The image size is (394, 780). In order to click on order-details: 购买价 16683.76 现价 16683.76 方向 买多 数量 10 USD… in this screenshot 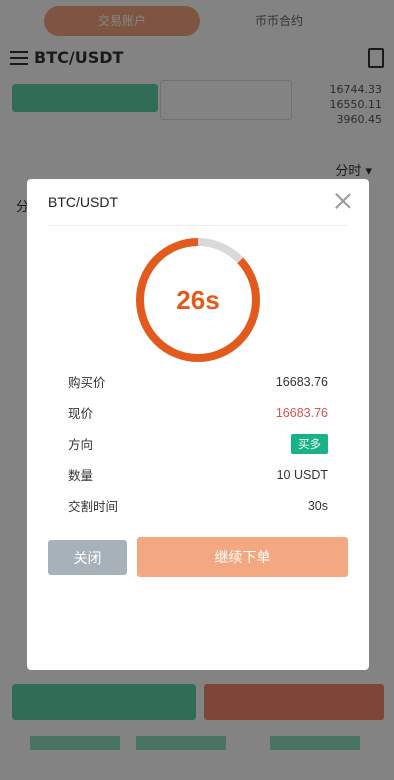, I will do `click(198, 443)`.